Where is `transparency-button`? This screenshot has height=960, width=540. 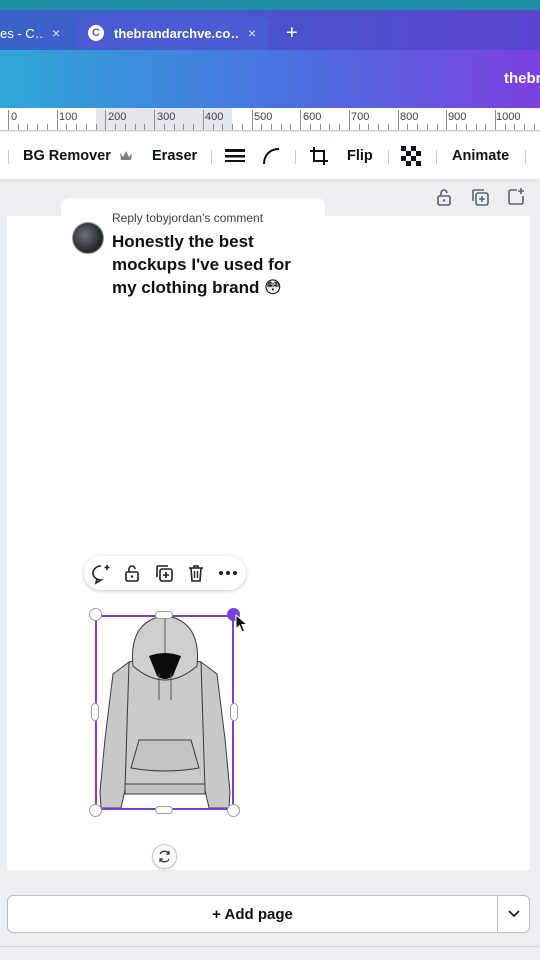
transparency-button is located at coordinates (411, 156).